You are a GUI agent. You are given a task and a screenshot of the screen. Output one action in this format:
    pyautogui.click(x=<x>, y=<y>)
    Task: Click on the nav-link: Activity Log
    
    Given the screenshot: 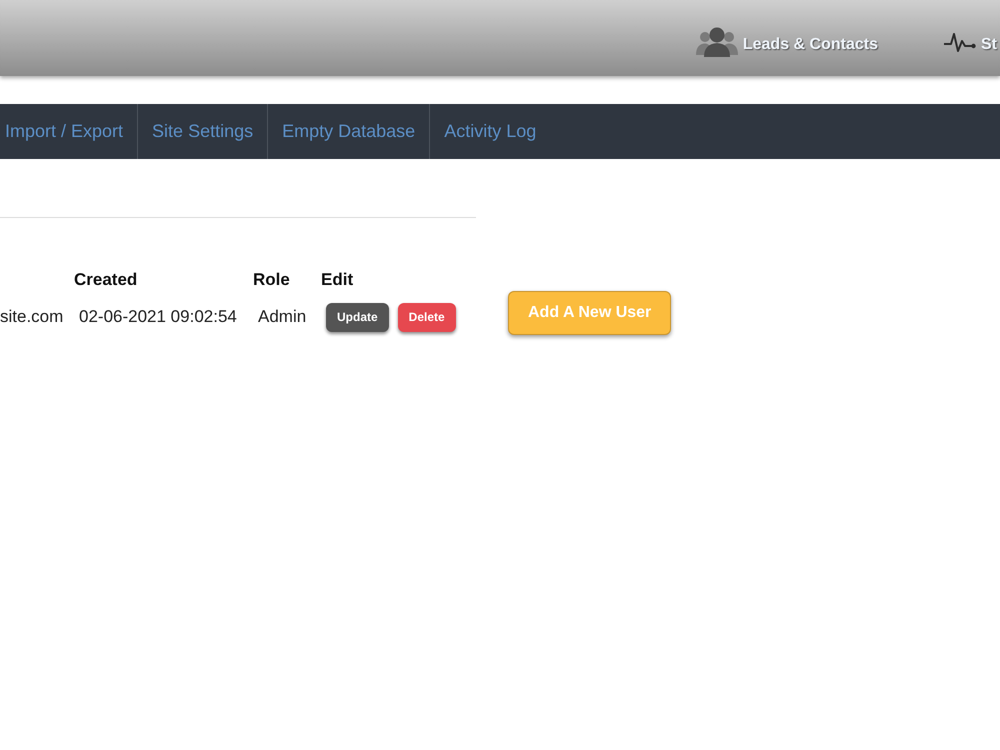 What is the action you would take?
    pyautogui.click(x=490, y=131)
    